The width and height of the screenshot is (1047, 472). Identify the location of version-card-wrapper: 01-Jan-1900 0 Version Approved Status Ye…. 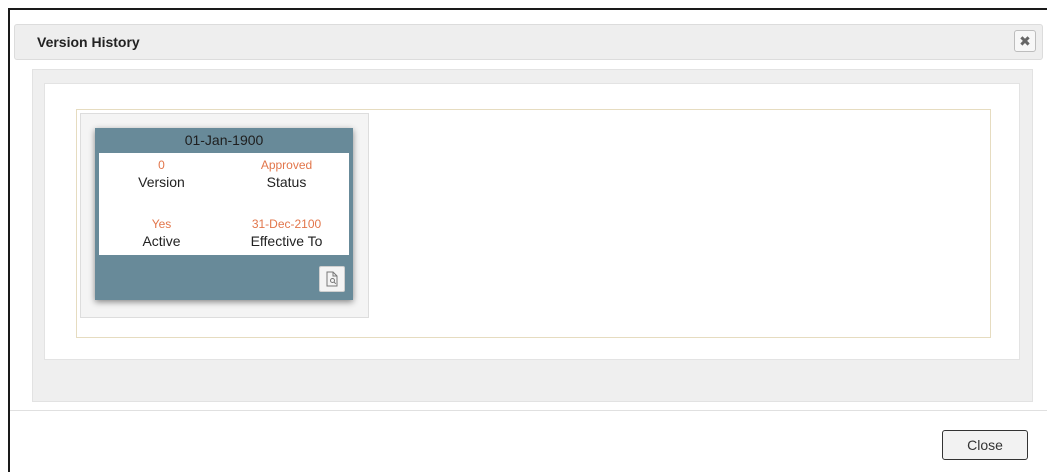
(224, 215).